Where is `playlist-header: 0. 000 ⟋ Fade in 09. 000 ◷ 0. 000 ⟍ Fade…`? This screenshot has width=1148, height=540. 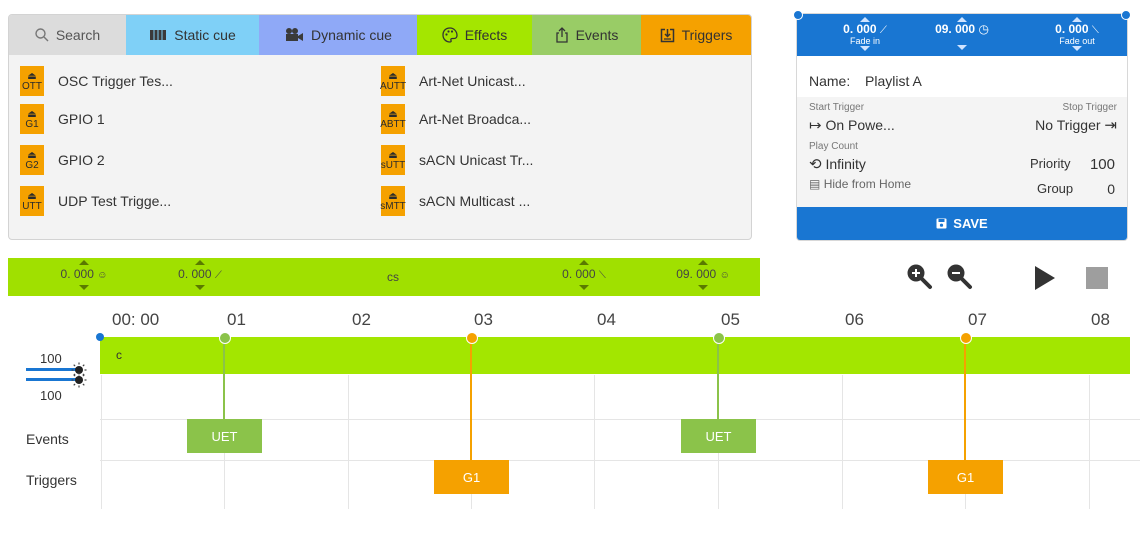
playlist-header: 0. 000 ⟋ Fade in 09. 000 ◷ 0. 000 ⟍ Fade… is located at coordinates (962, 35).